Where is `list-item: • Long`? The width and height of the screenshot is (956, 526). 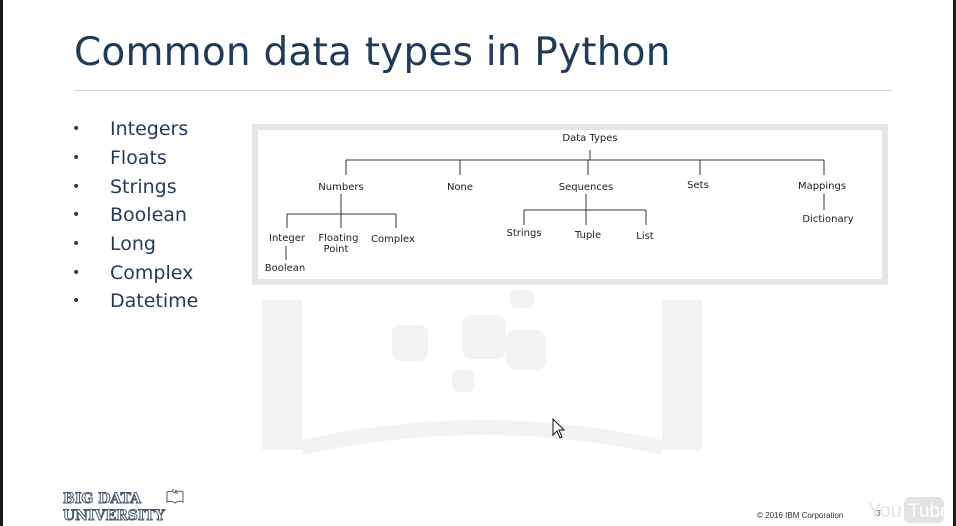 list-item: • Long is located at coordinates (135, 244).